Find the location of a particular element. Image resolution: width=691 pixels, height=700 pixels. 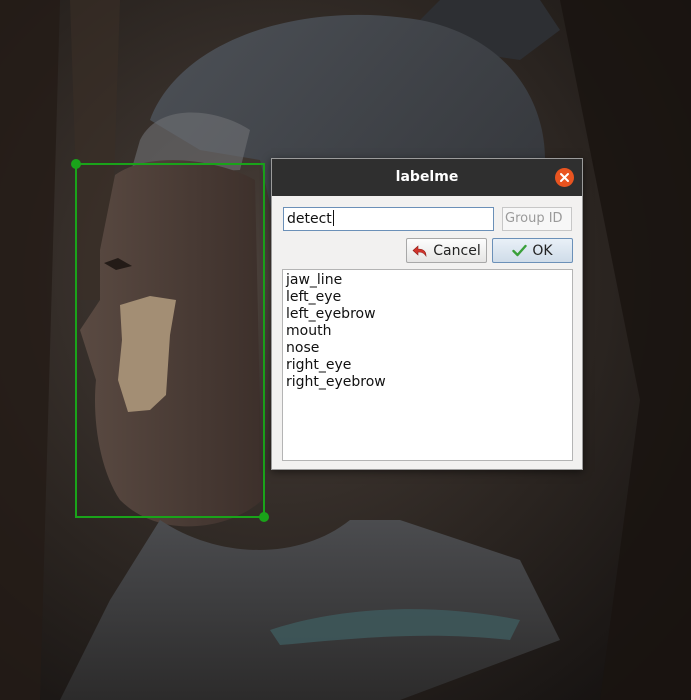

ok-label: OK is located at coordinates (542, 250).